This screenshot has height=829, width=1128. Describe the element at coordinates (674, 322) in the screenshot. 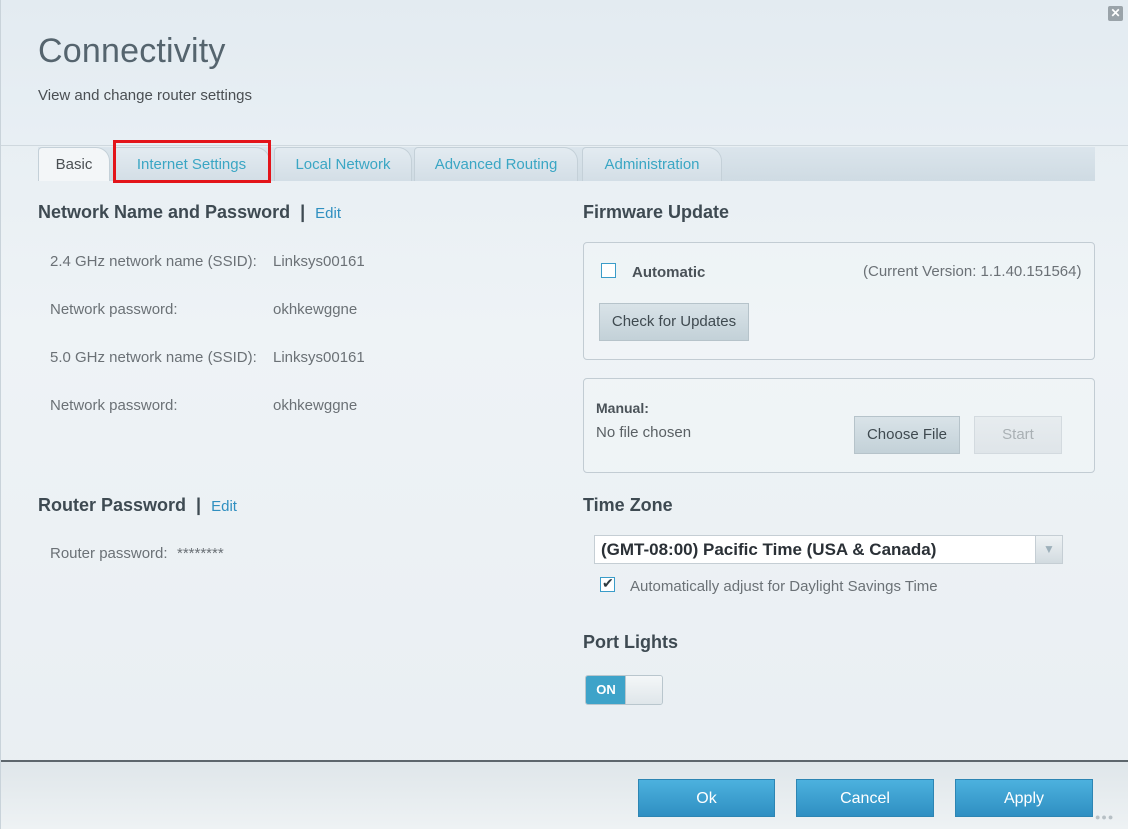

I see `check-updates-button: Check for Updates` at that location.